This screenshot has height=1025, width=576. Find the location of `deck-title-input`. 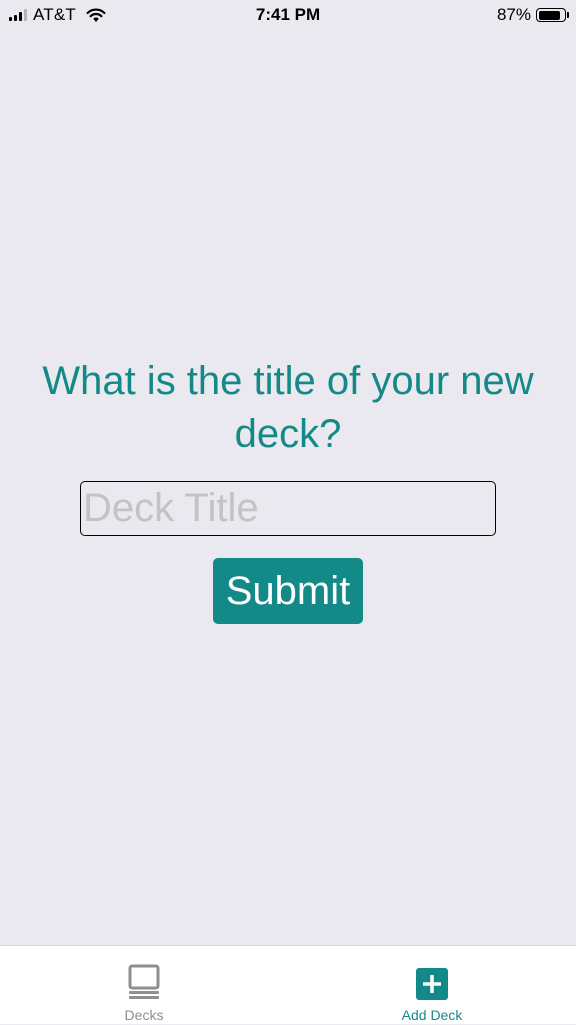

deck-title-input is located at coordinates (288, 508).